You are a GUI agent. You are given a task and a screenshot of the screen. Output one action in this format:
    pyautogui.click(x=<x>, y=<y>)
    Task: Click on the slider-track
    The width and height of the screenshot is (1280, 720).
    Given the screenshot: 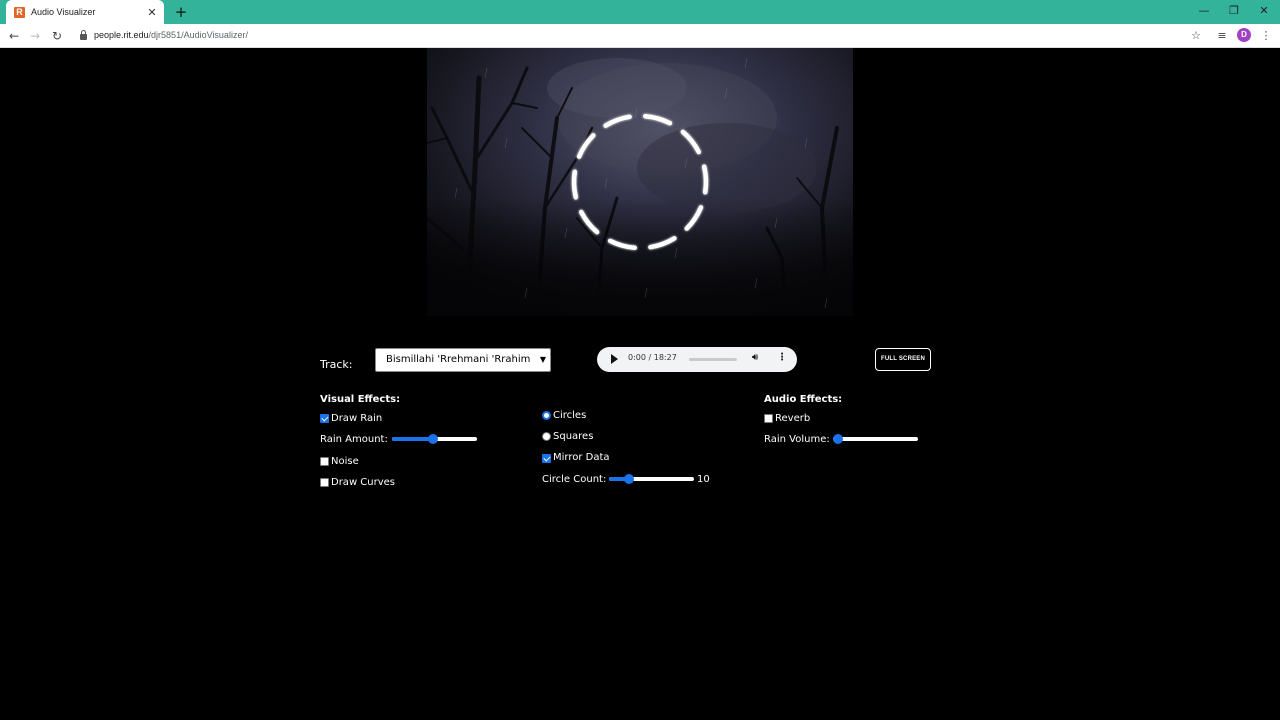 What is the action you would take?
    pyautogui.click(x=875, y=439)
    